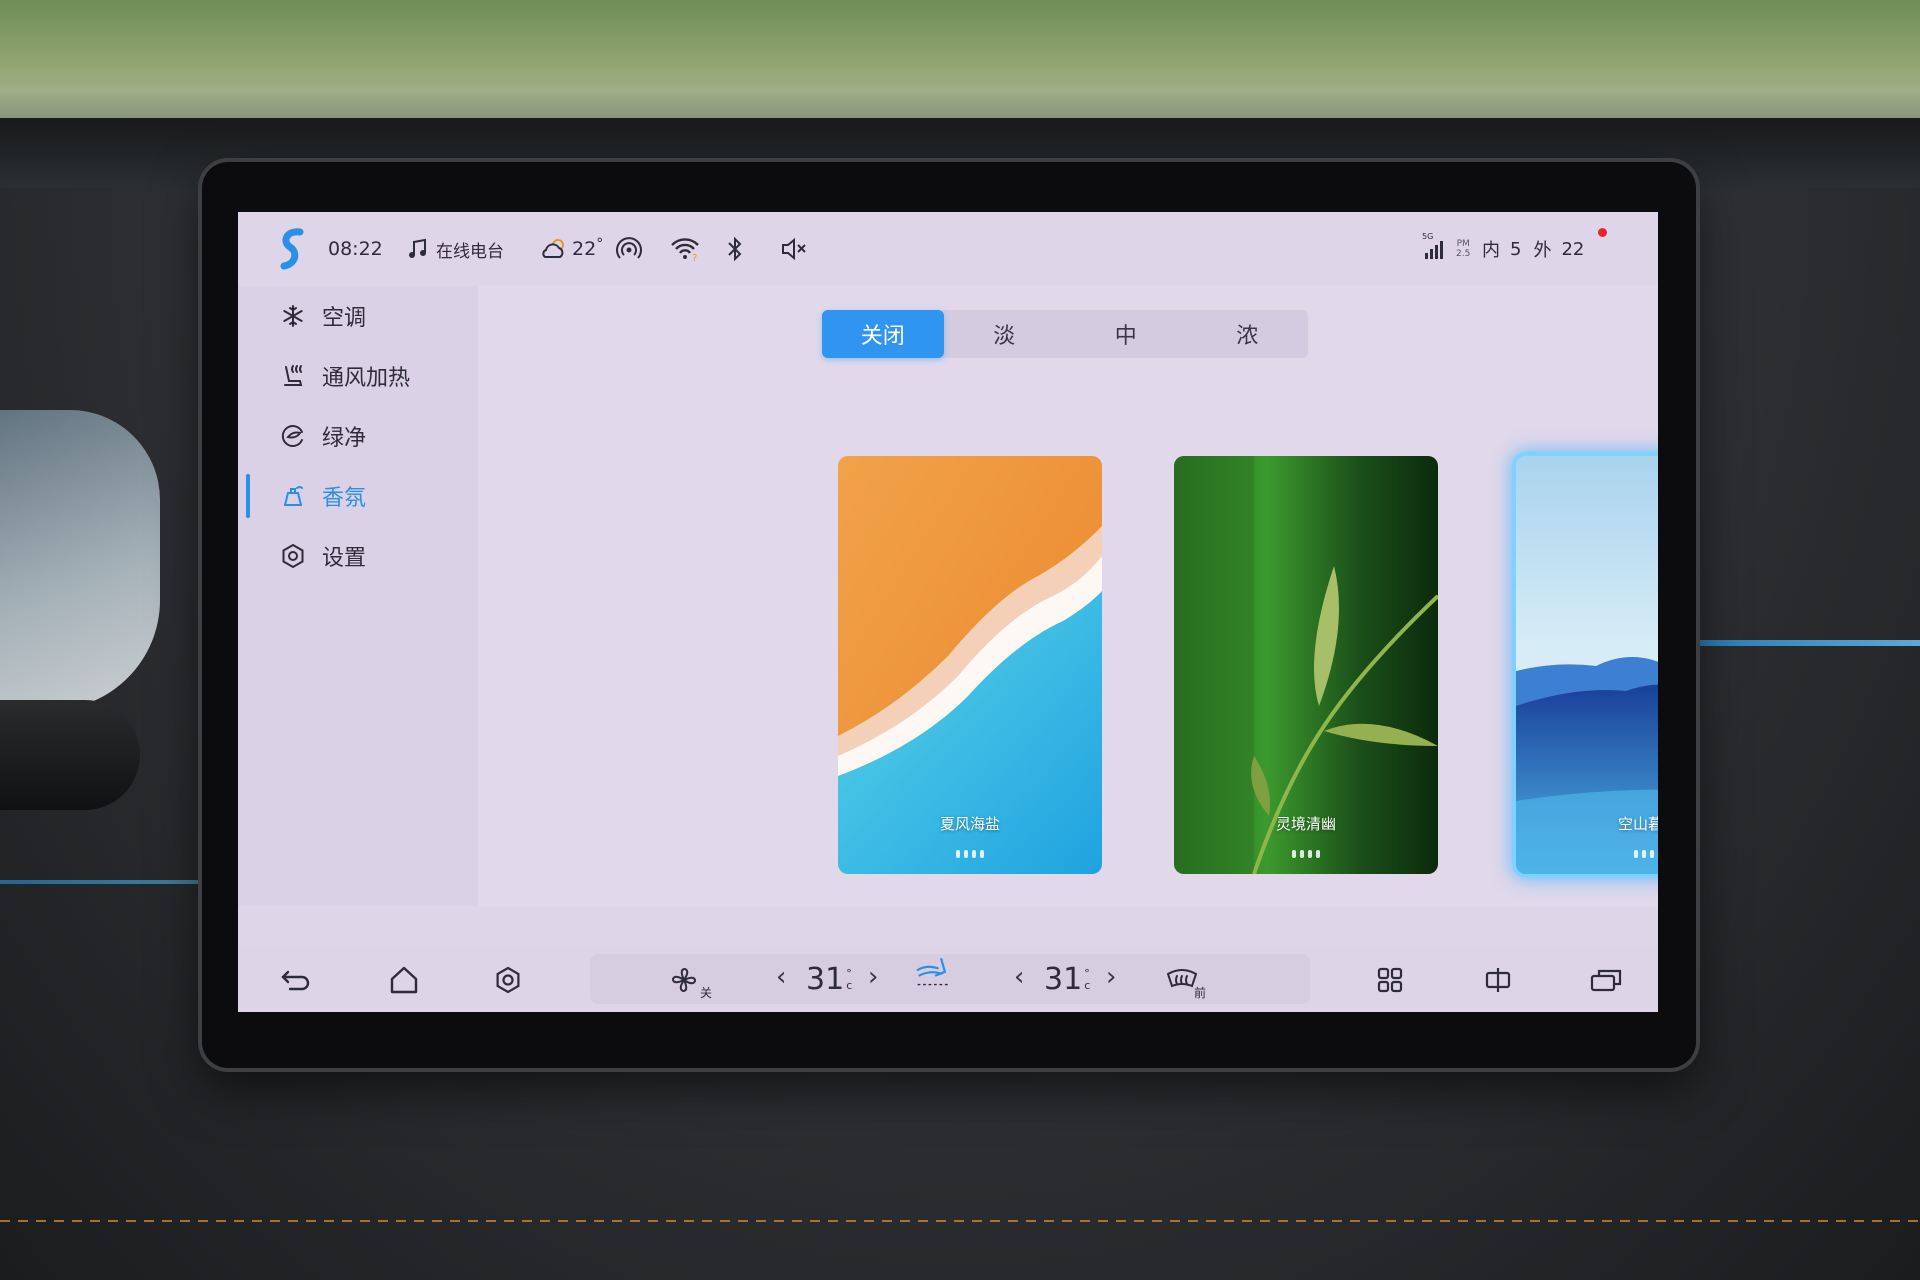  I want to click on pm-label: PM, so click(1463, 244).